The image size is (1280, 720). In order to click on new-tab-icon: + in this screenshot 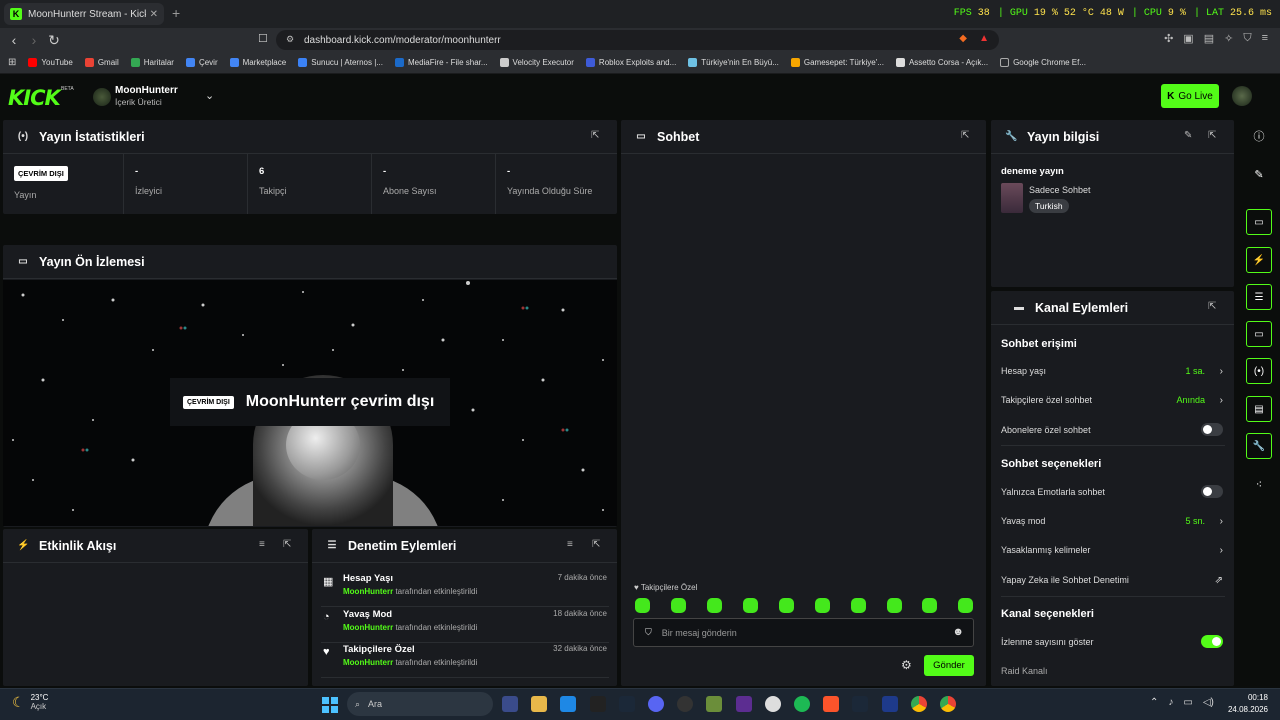, I will do `click(176, 13)`.